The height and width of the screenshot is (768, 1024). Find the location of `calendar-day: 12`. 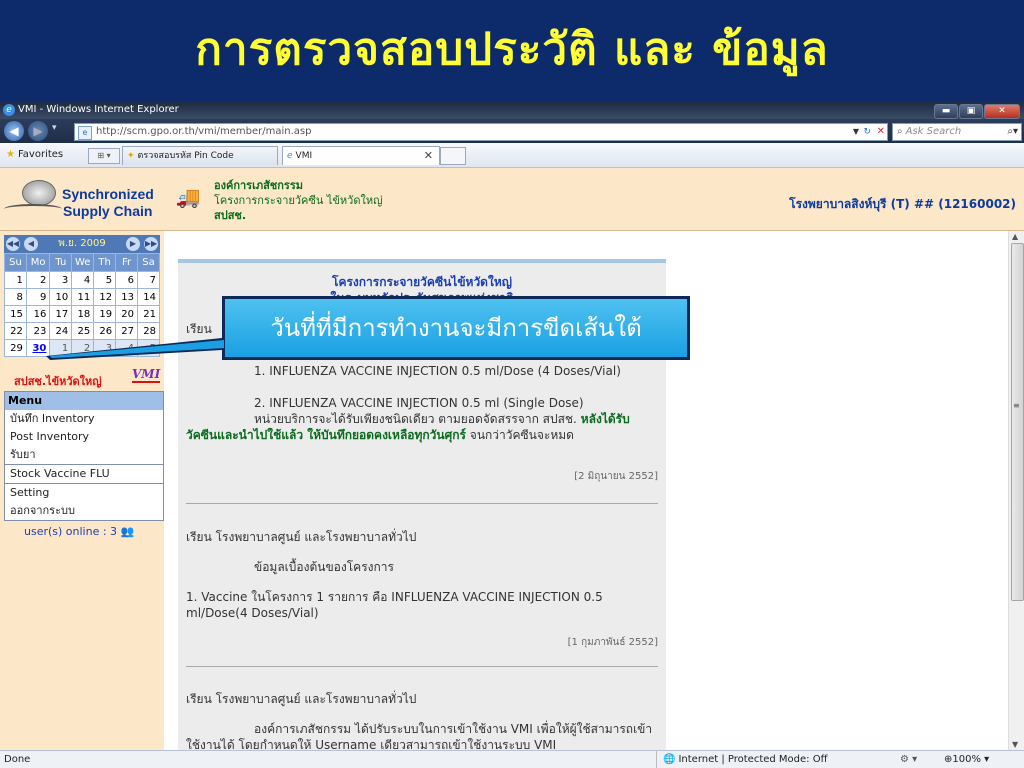

calendar-day: 12 is located at coordinates (105, 297).